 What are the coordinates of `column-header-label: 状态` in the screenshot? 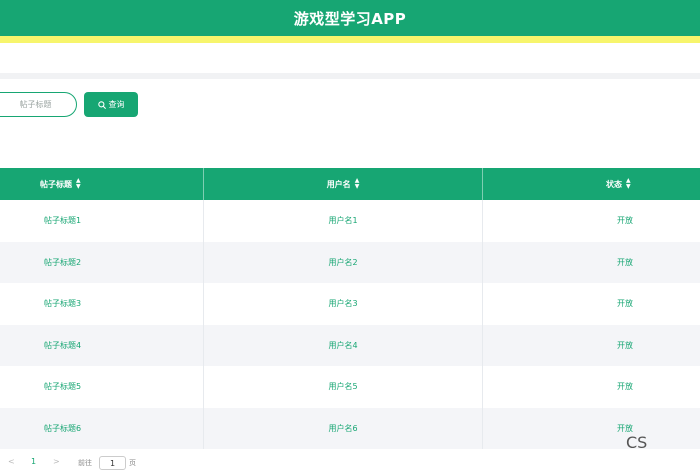 It's located at (614, 184).